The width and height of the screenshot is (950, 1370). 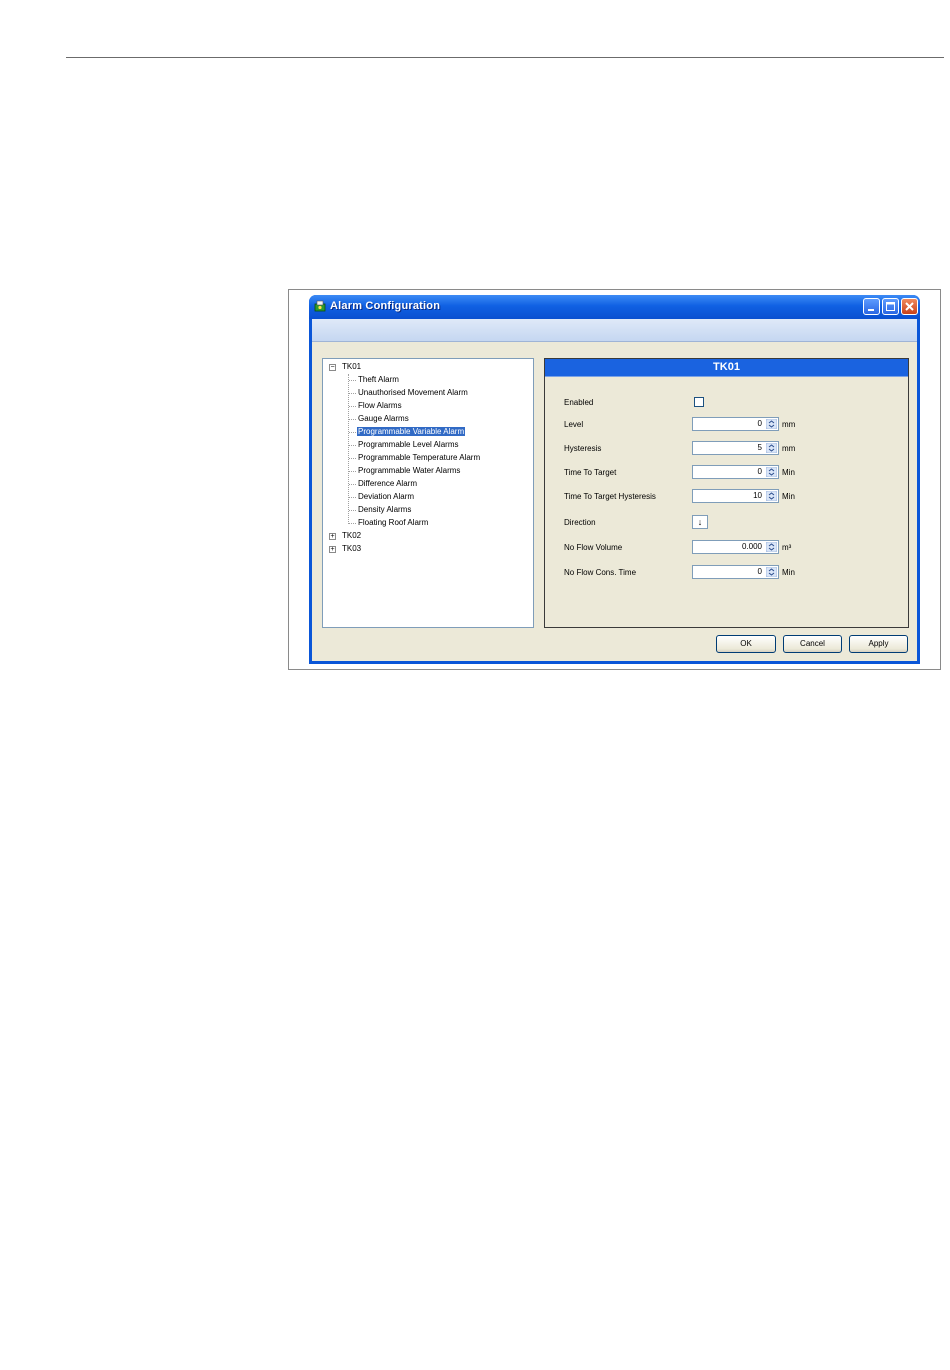 I want to click on tree-item-label: Difference Alarm, so click(x=387, y=483).